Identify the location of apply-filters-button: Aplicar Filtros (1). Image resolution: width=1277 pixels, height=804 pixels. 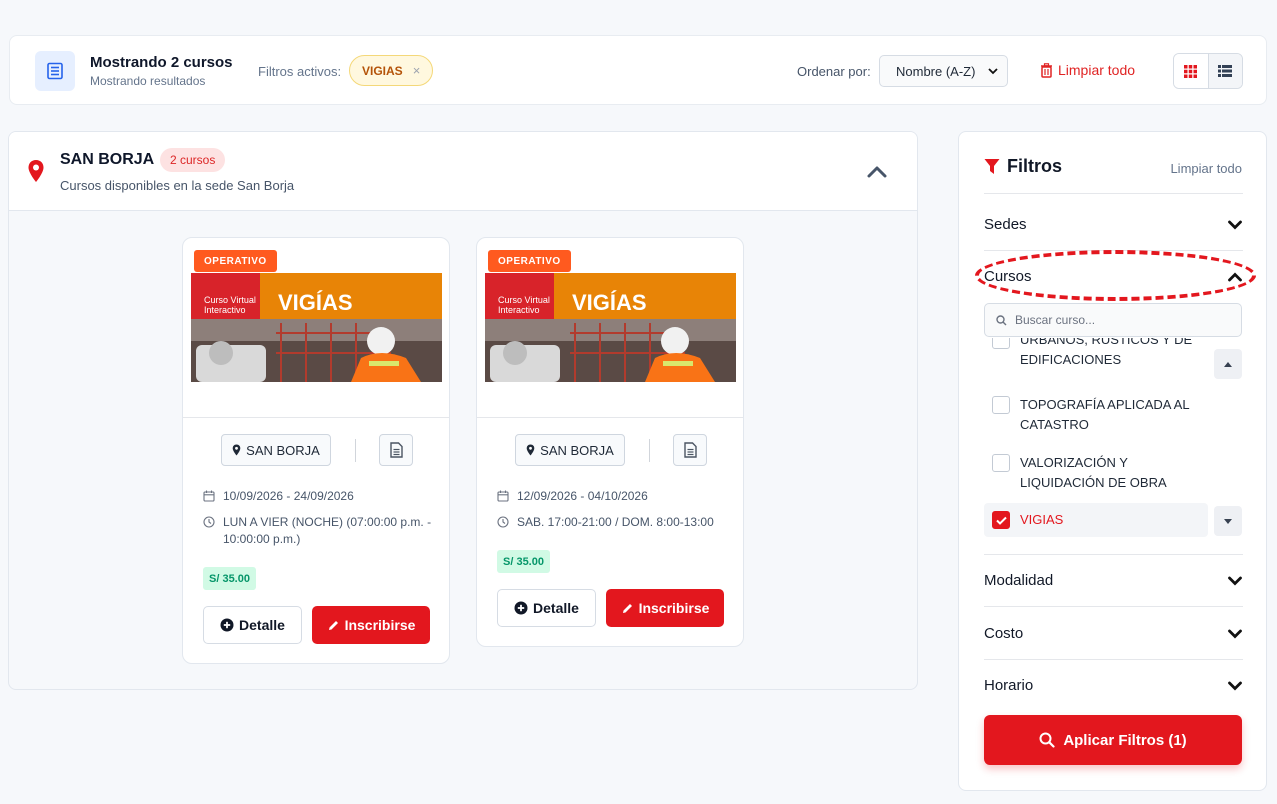
(1113, 740).